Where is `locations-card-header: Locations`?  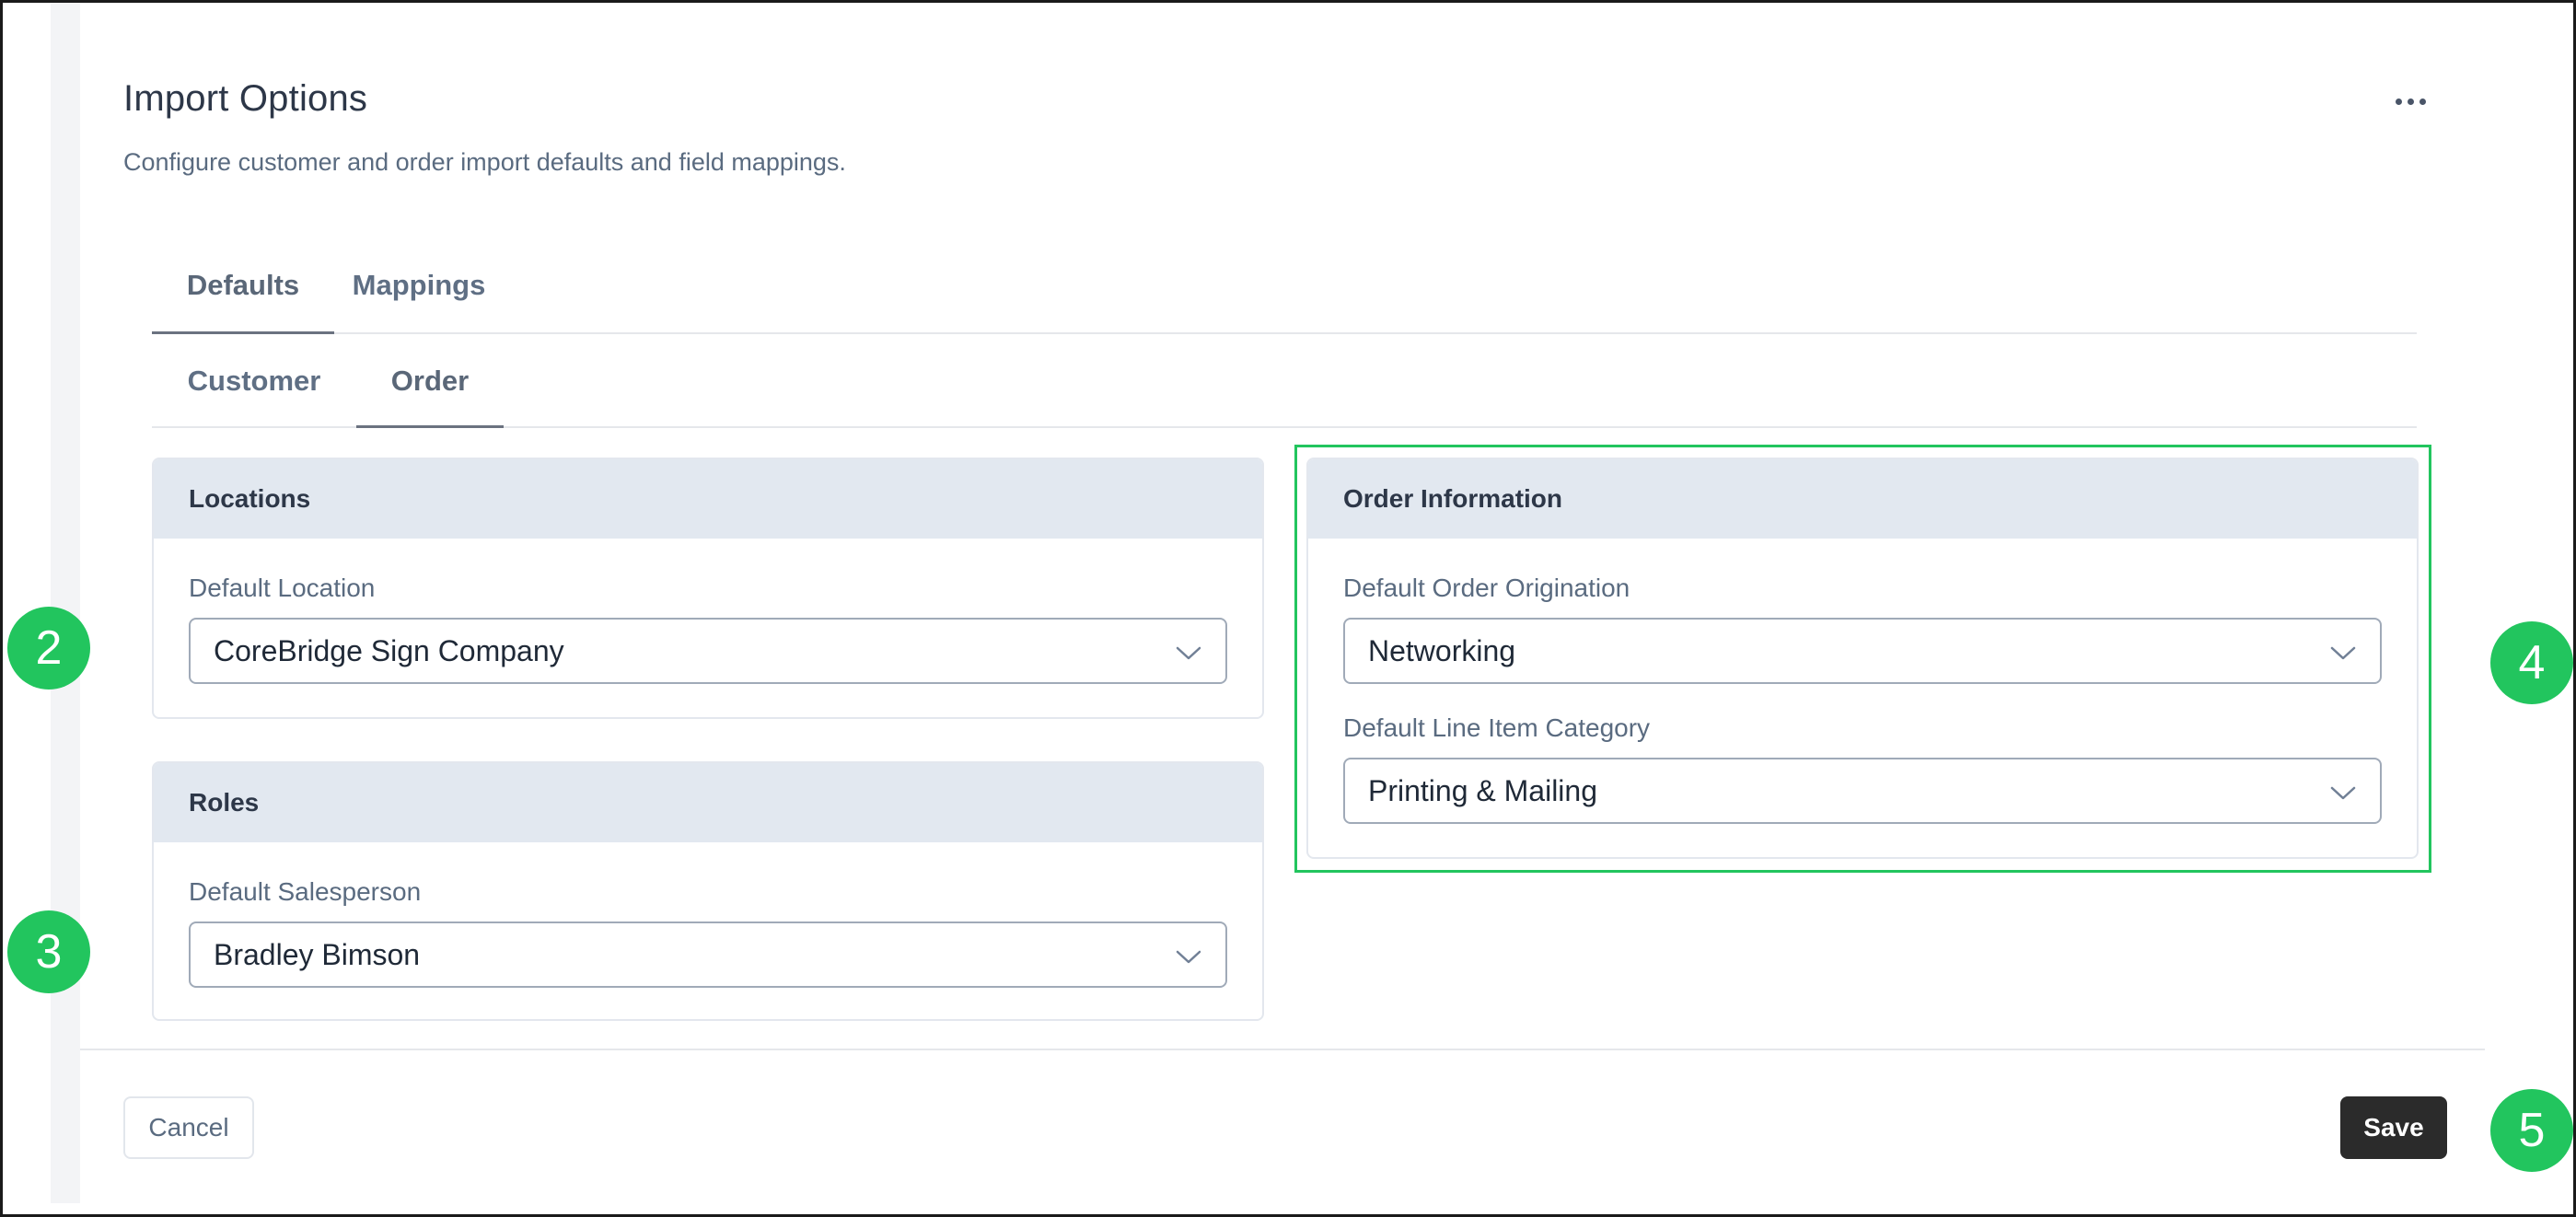
locations-card-header: Locations is located at coordinates (708, 499).